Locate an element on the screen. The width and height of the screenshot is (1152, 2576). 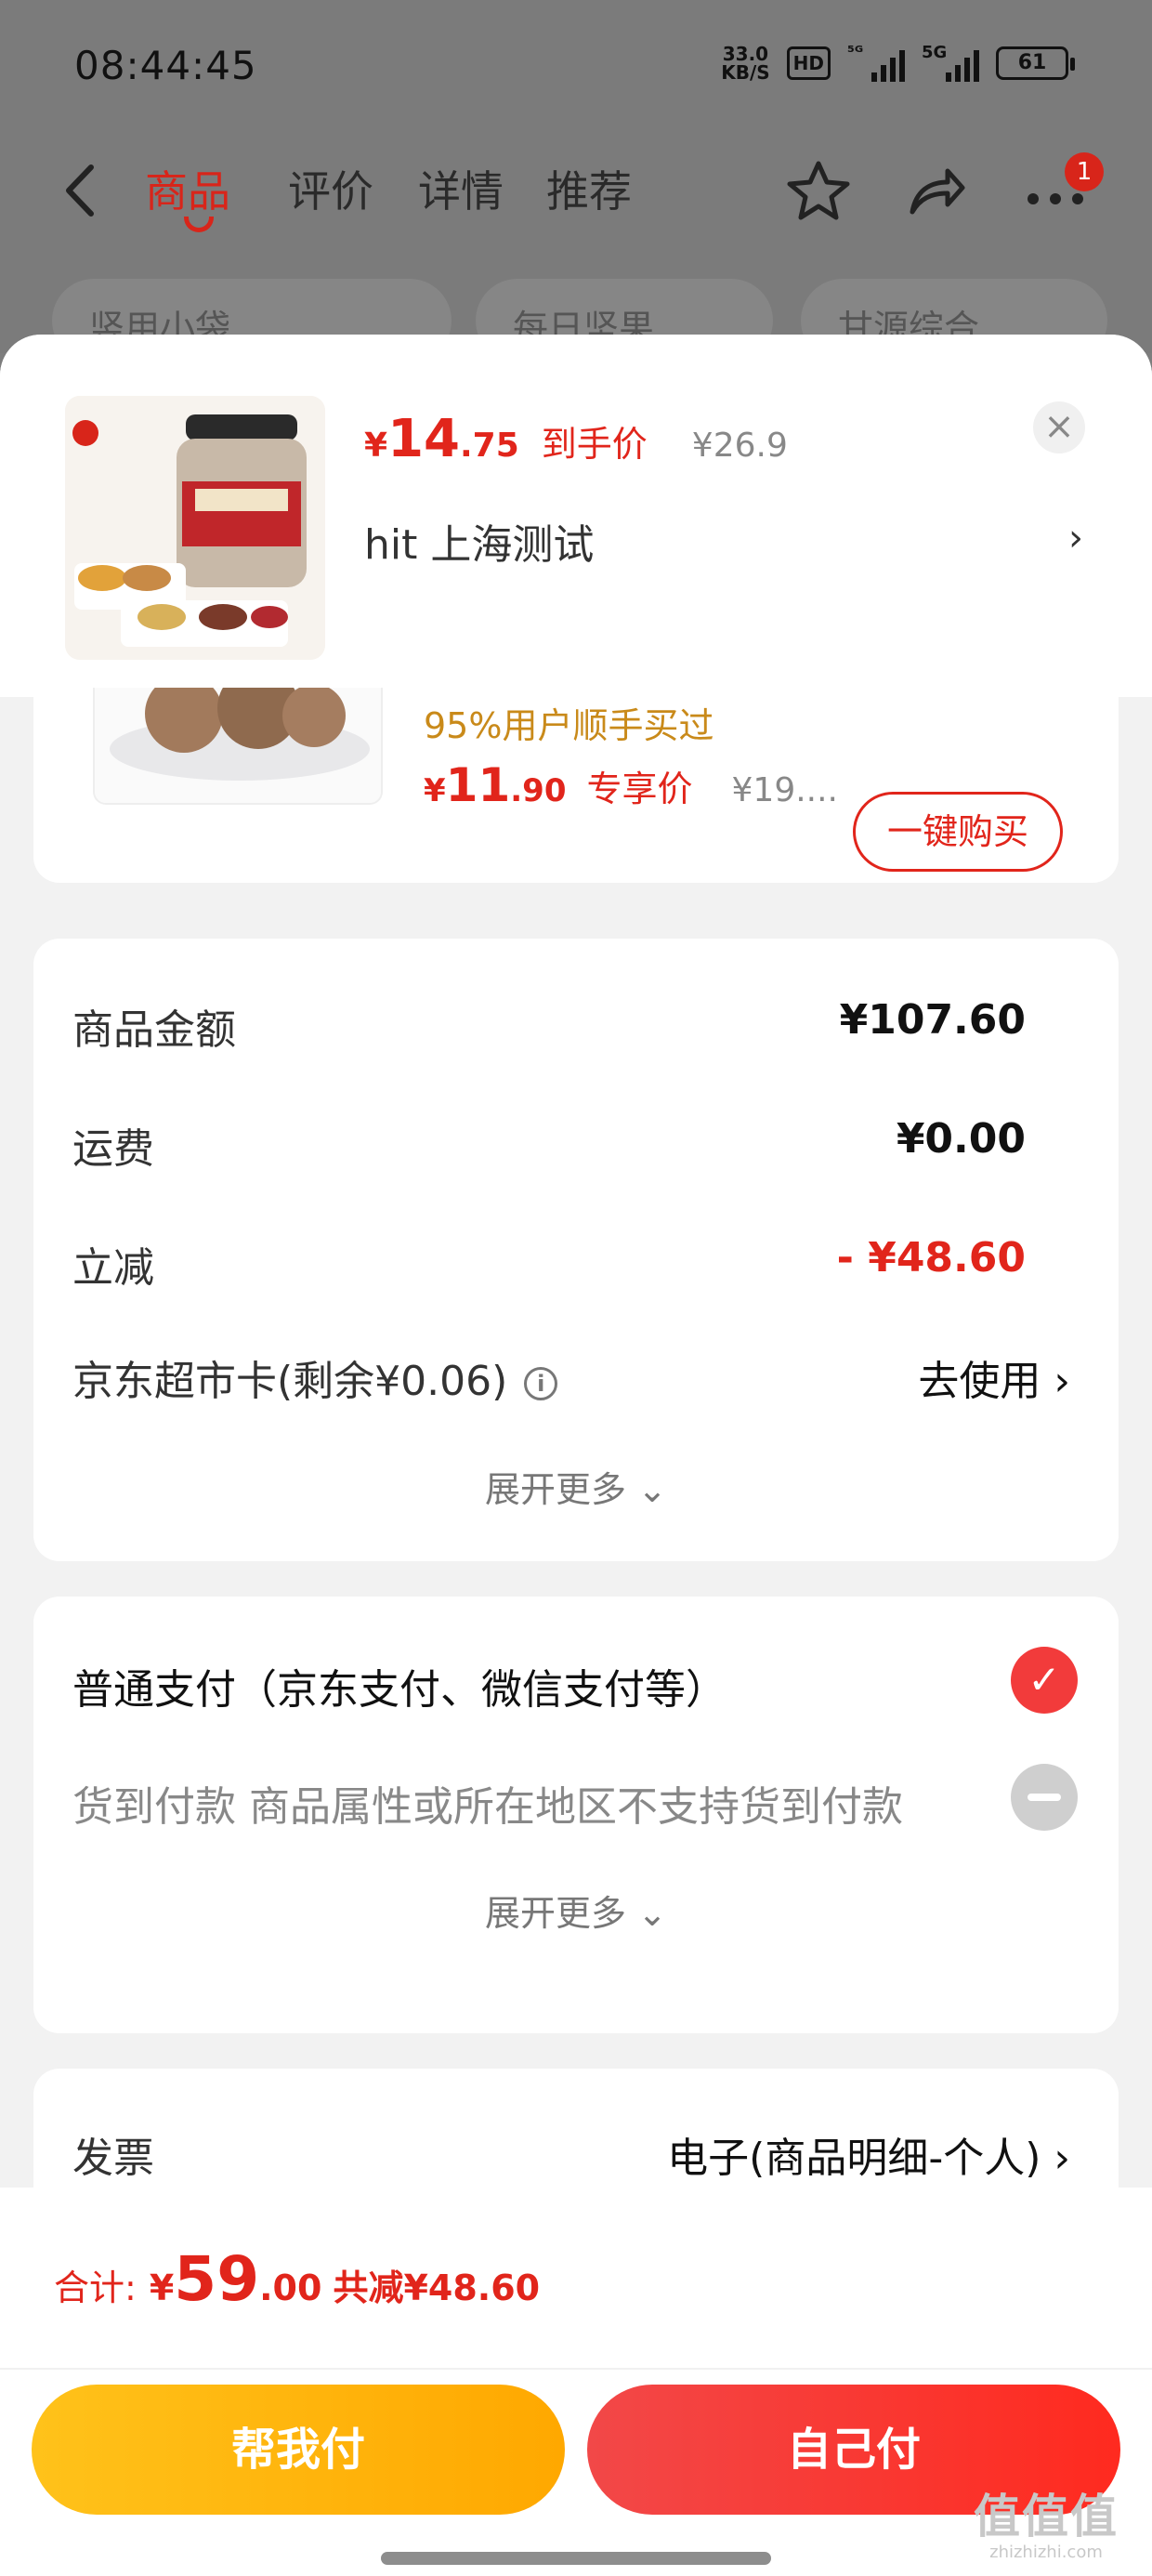
shipping-row: 运费 ¥0.00 is located at coordinates (549, 1145).